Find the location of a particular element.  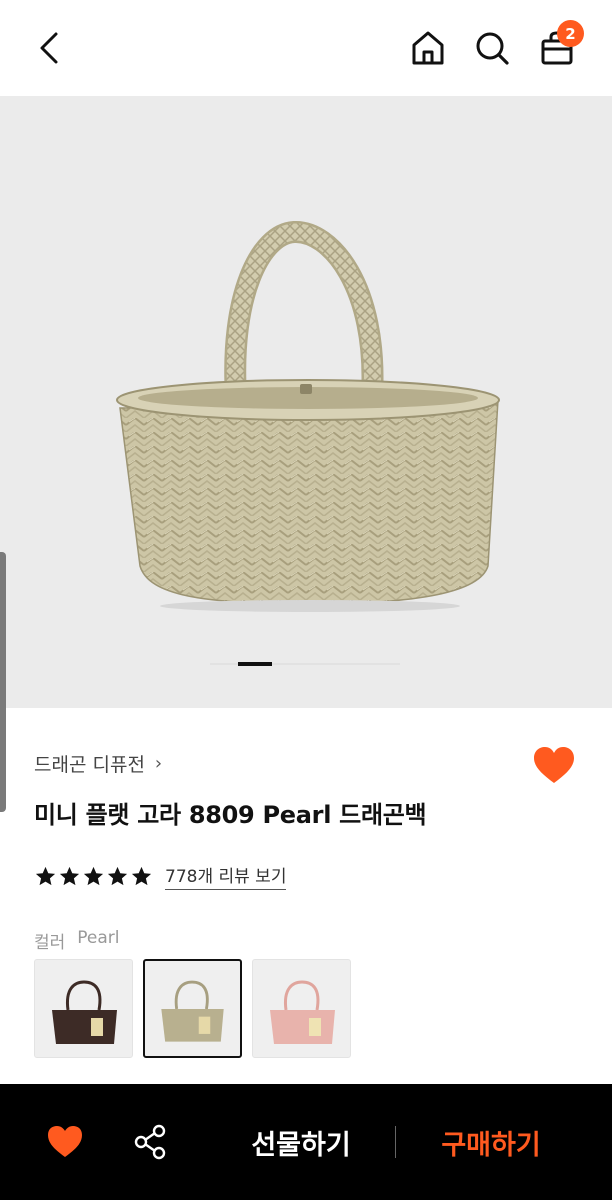

color-value: Pearl is located at coordinates (98, 938).